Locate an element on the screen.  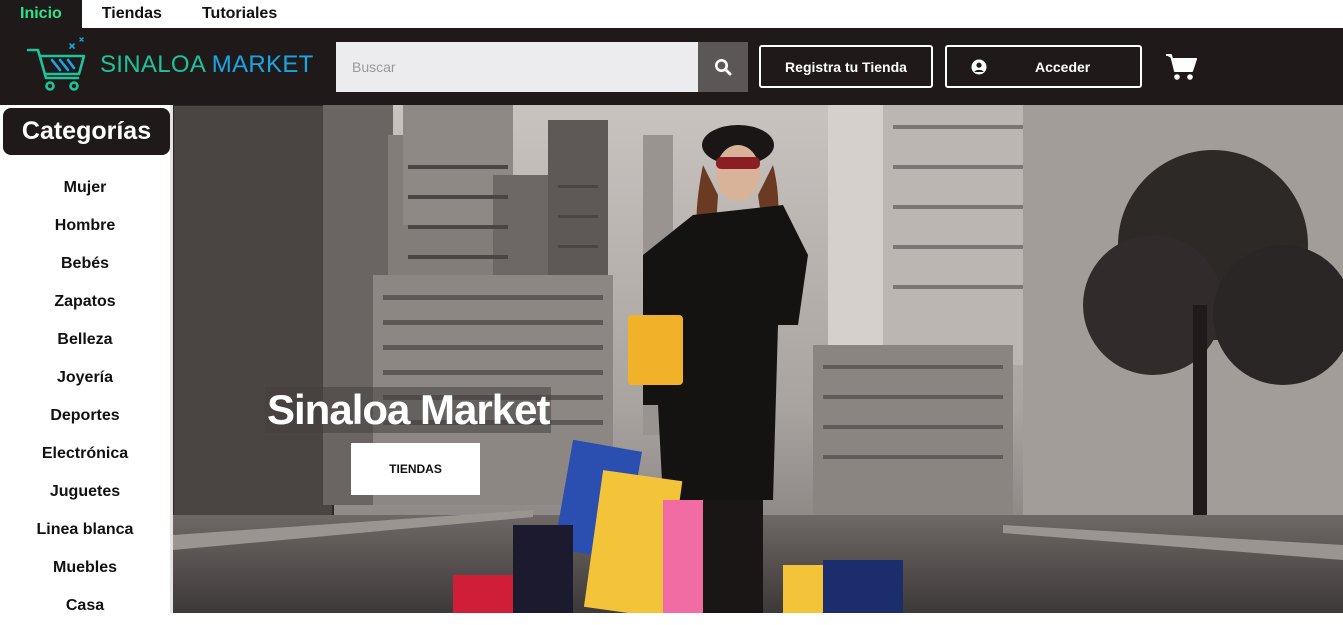
logo: SINALOA MARKET is located at coordinates (169, 65).